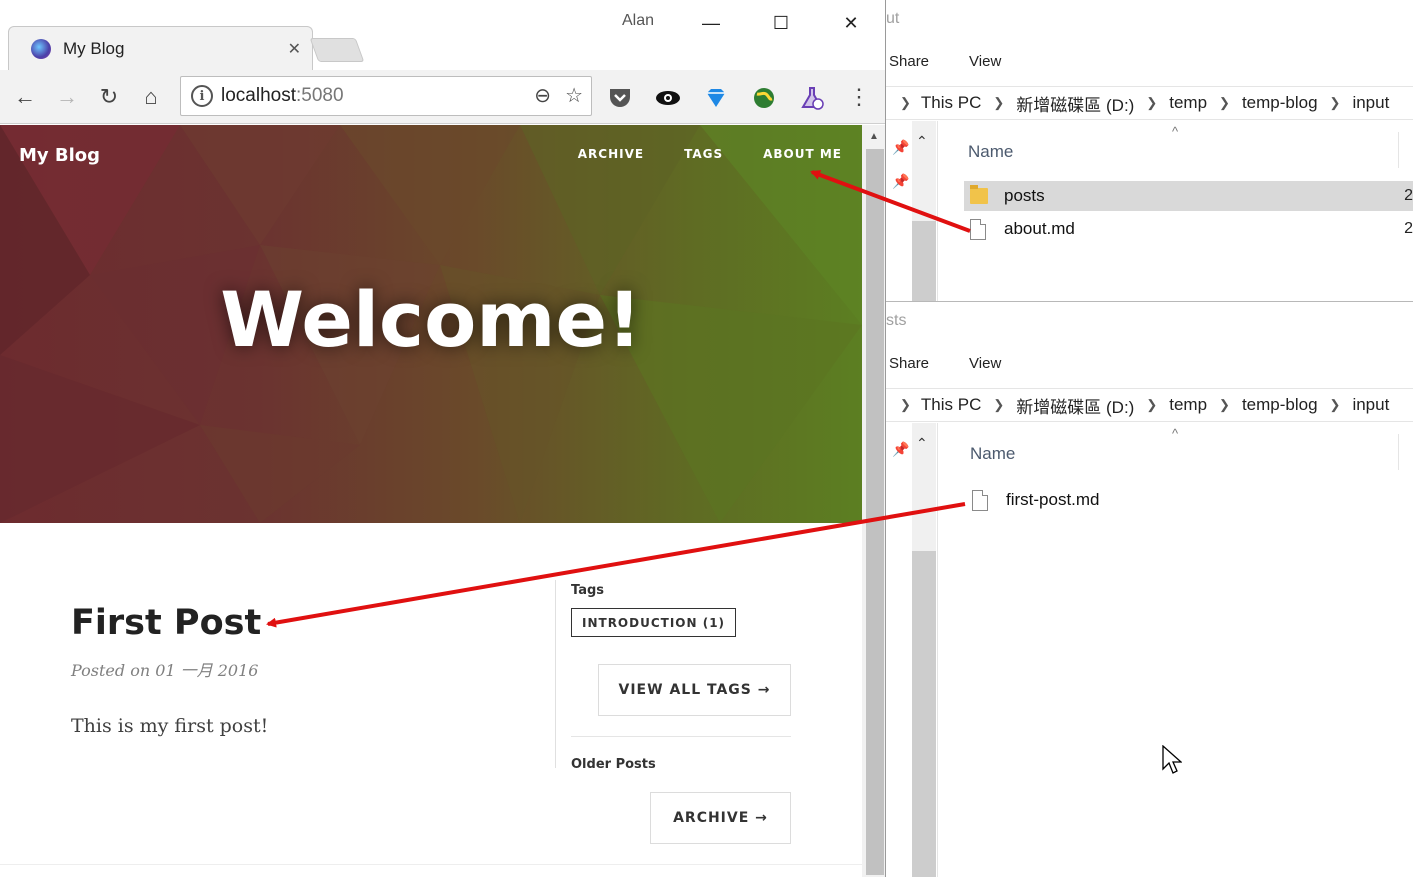 This screenshot has width=1413, height=877. I want to click on info-icon: i, so click(202, 96).